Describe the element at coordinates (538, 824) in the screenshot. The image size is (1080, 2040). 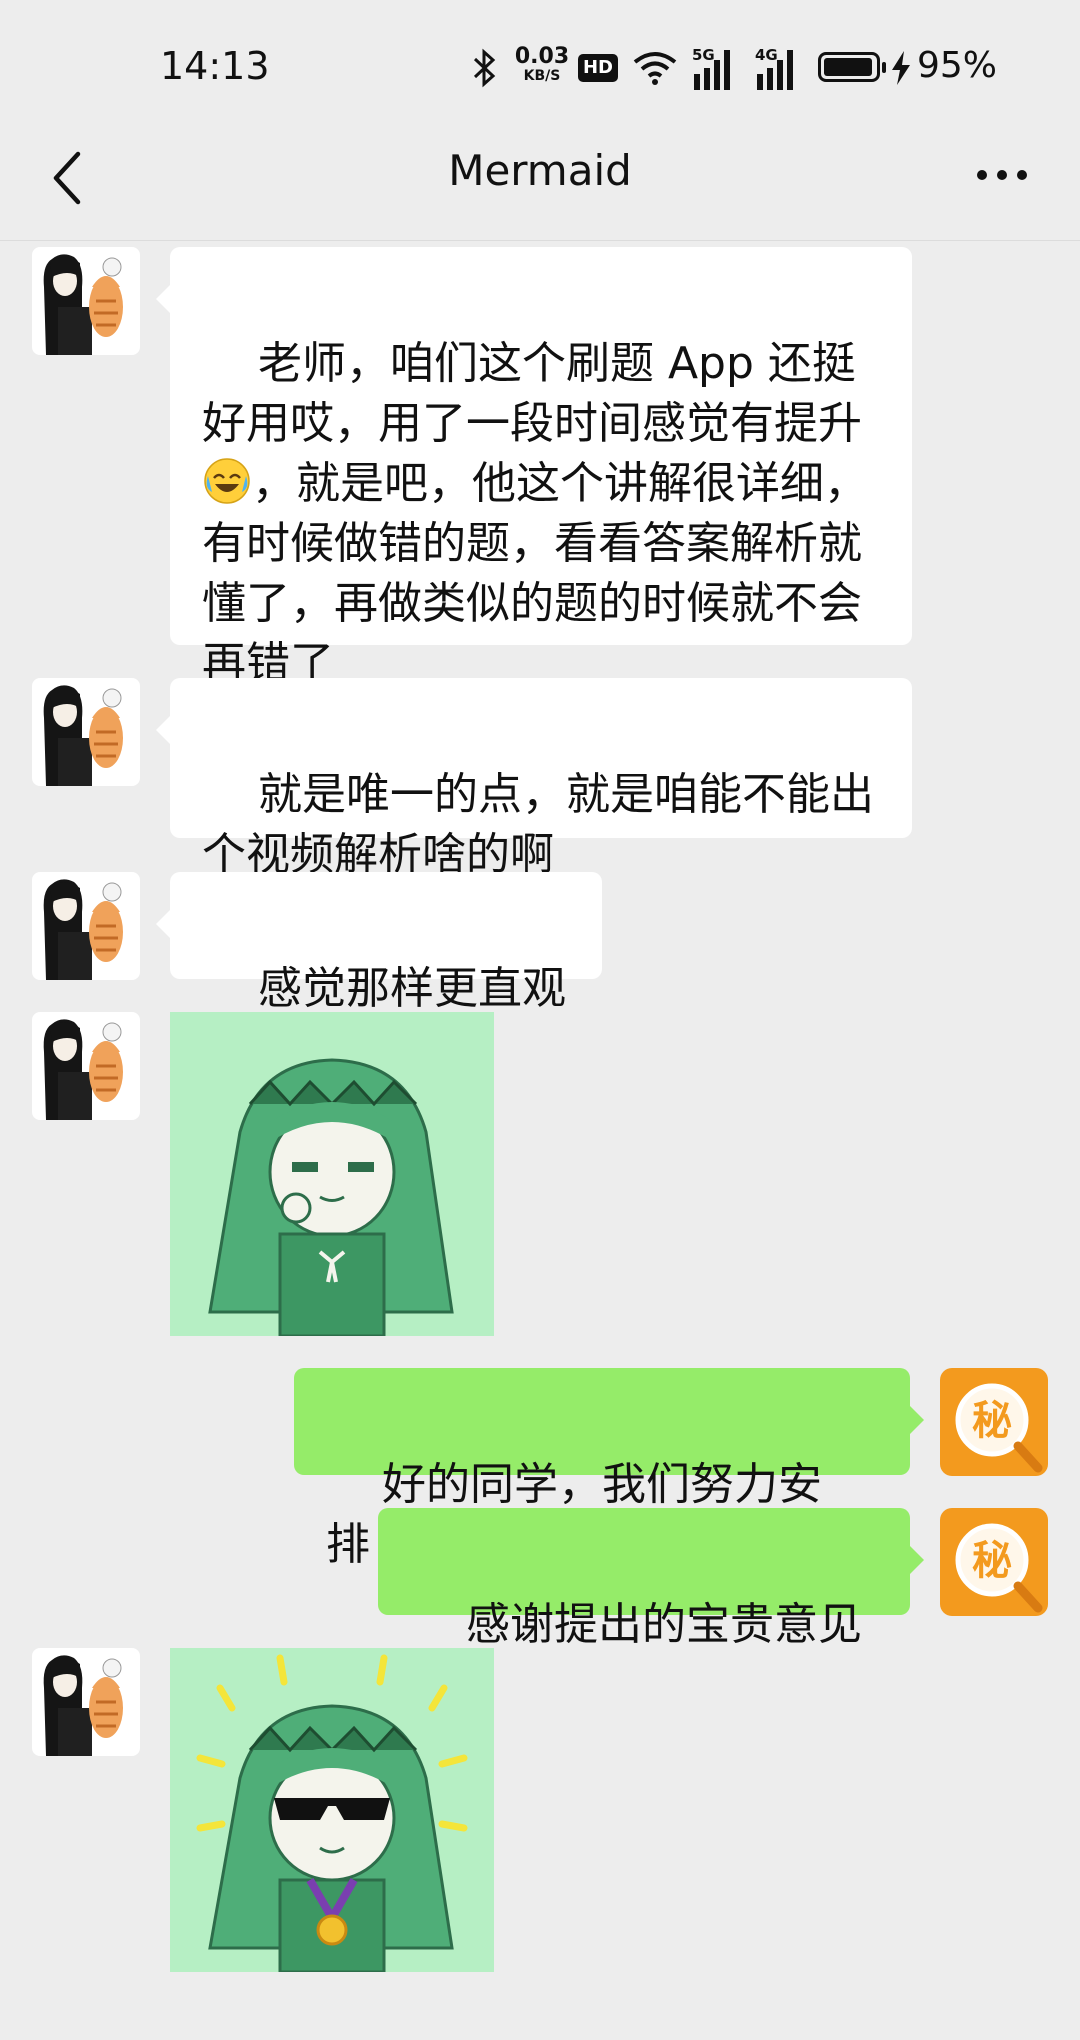
I see `message-text: 就是唯一的点，就是咱能不能出个视频解析啥的啊` at that location.